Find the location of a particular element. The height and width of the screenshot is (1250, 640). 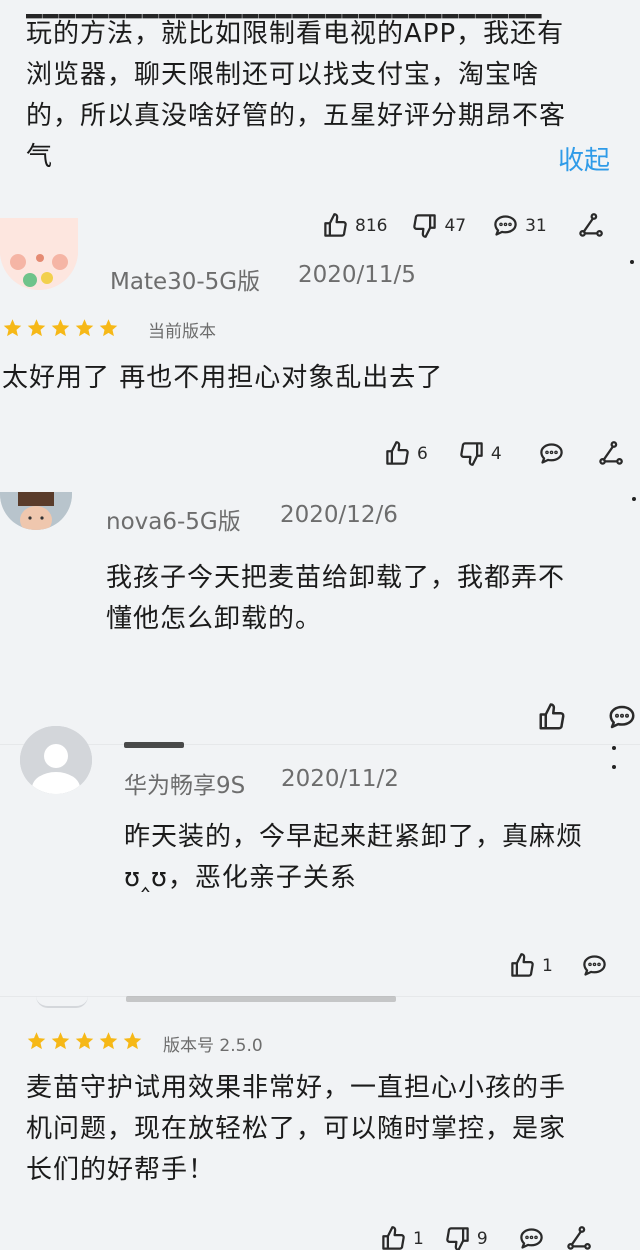

review3-avatar is located at coordinates (36, 511).